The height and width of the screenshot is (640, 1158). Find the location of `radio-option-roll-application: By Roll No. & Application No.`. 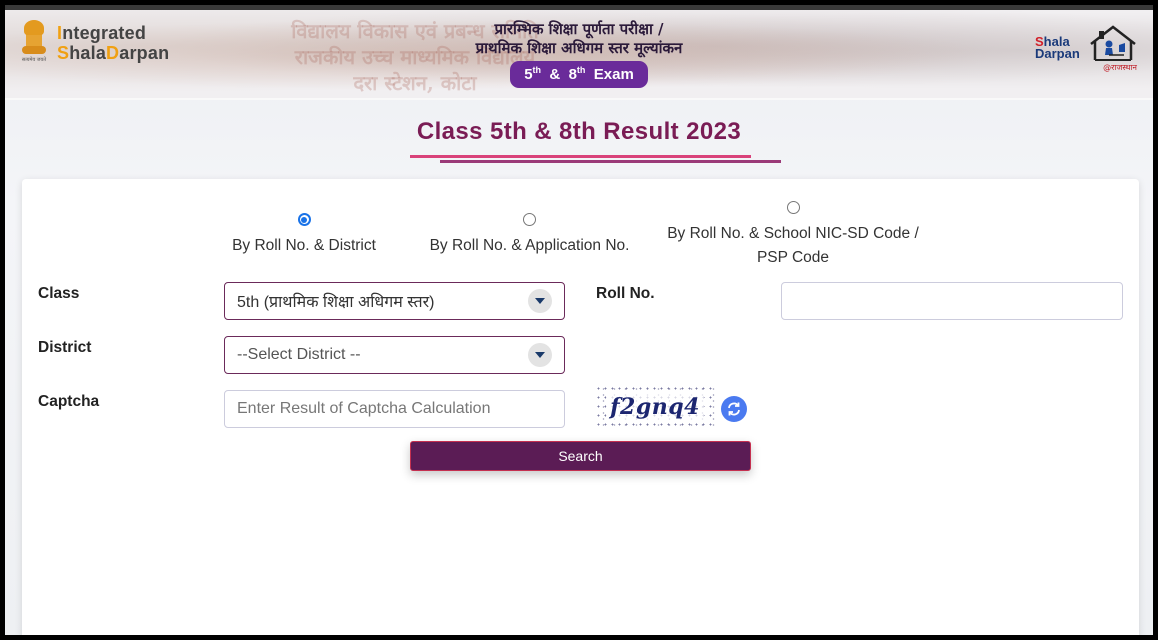

radio-option-roll-application: By Roll No. & Application No. is located at coordinates (529, 234).